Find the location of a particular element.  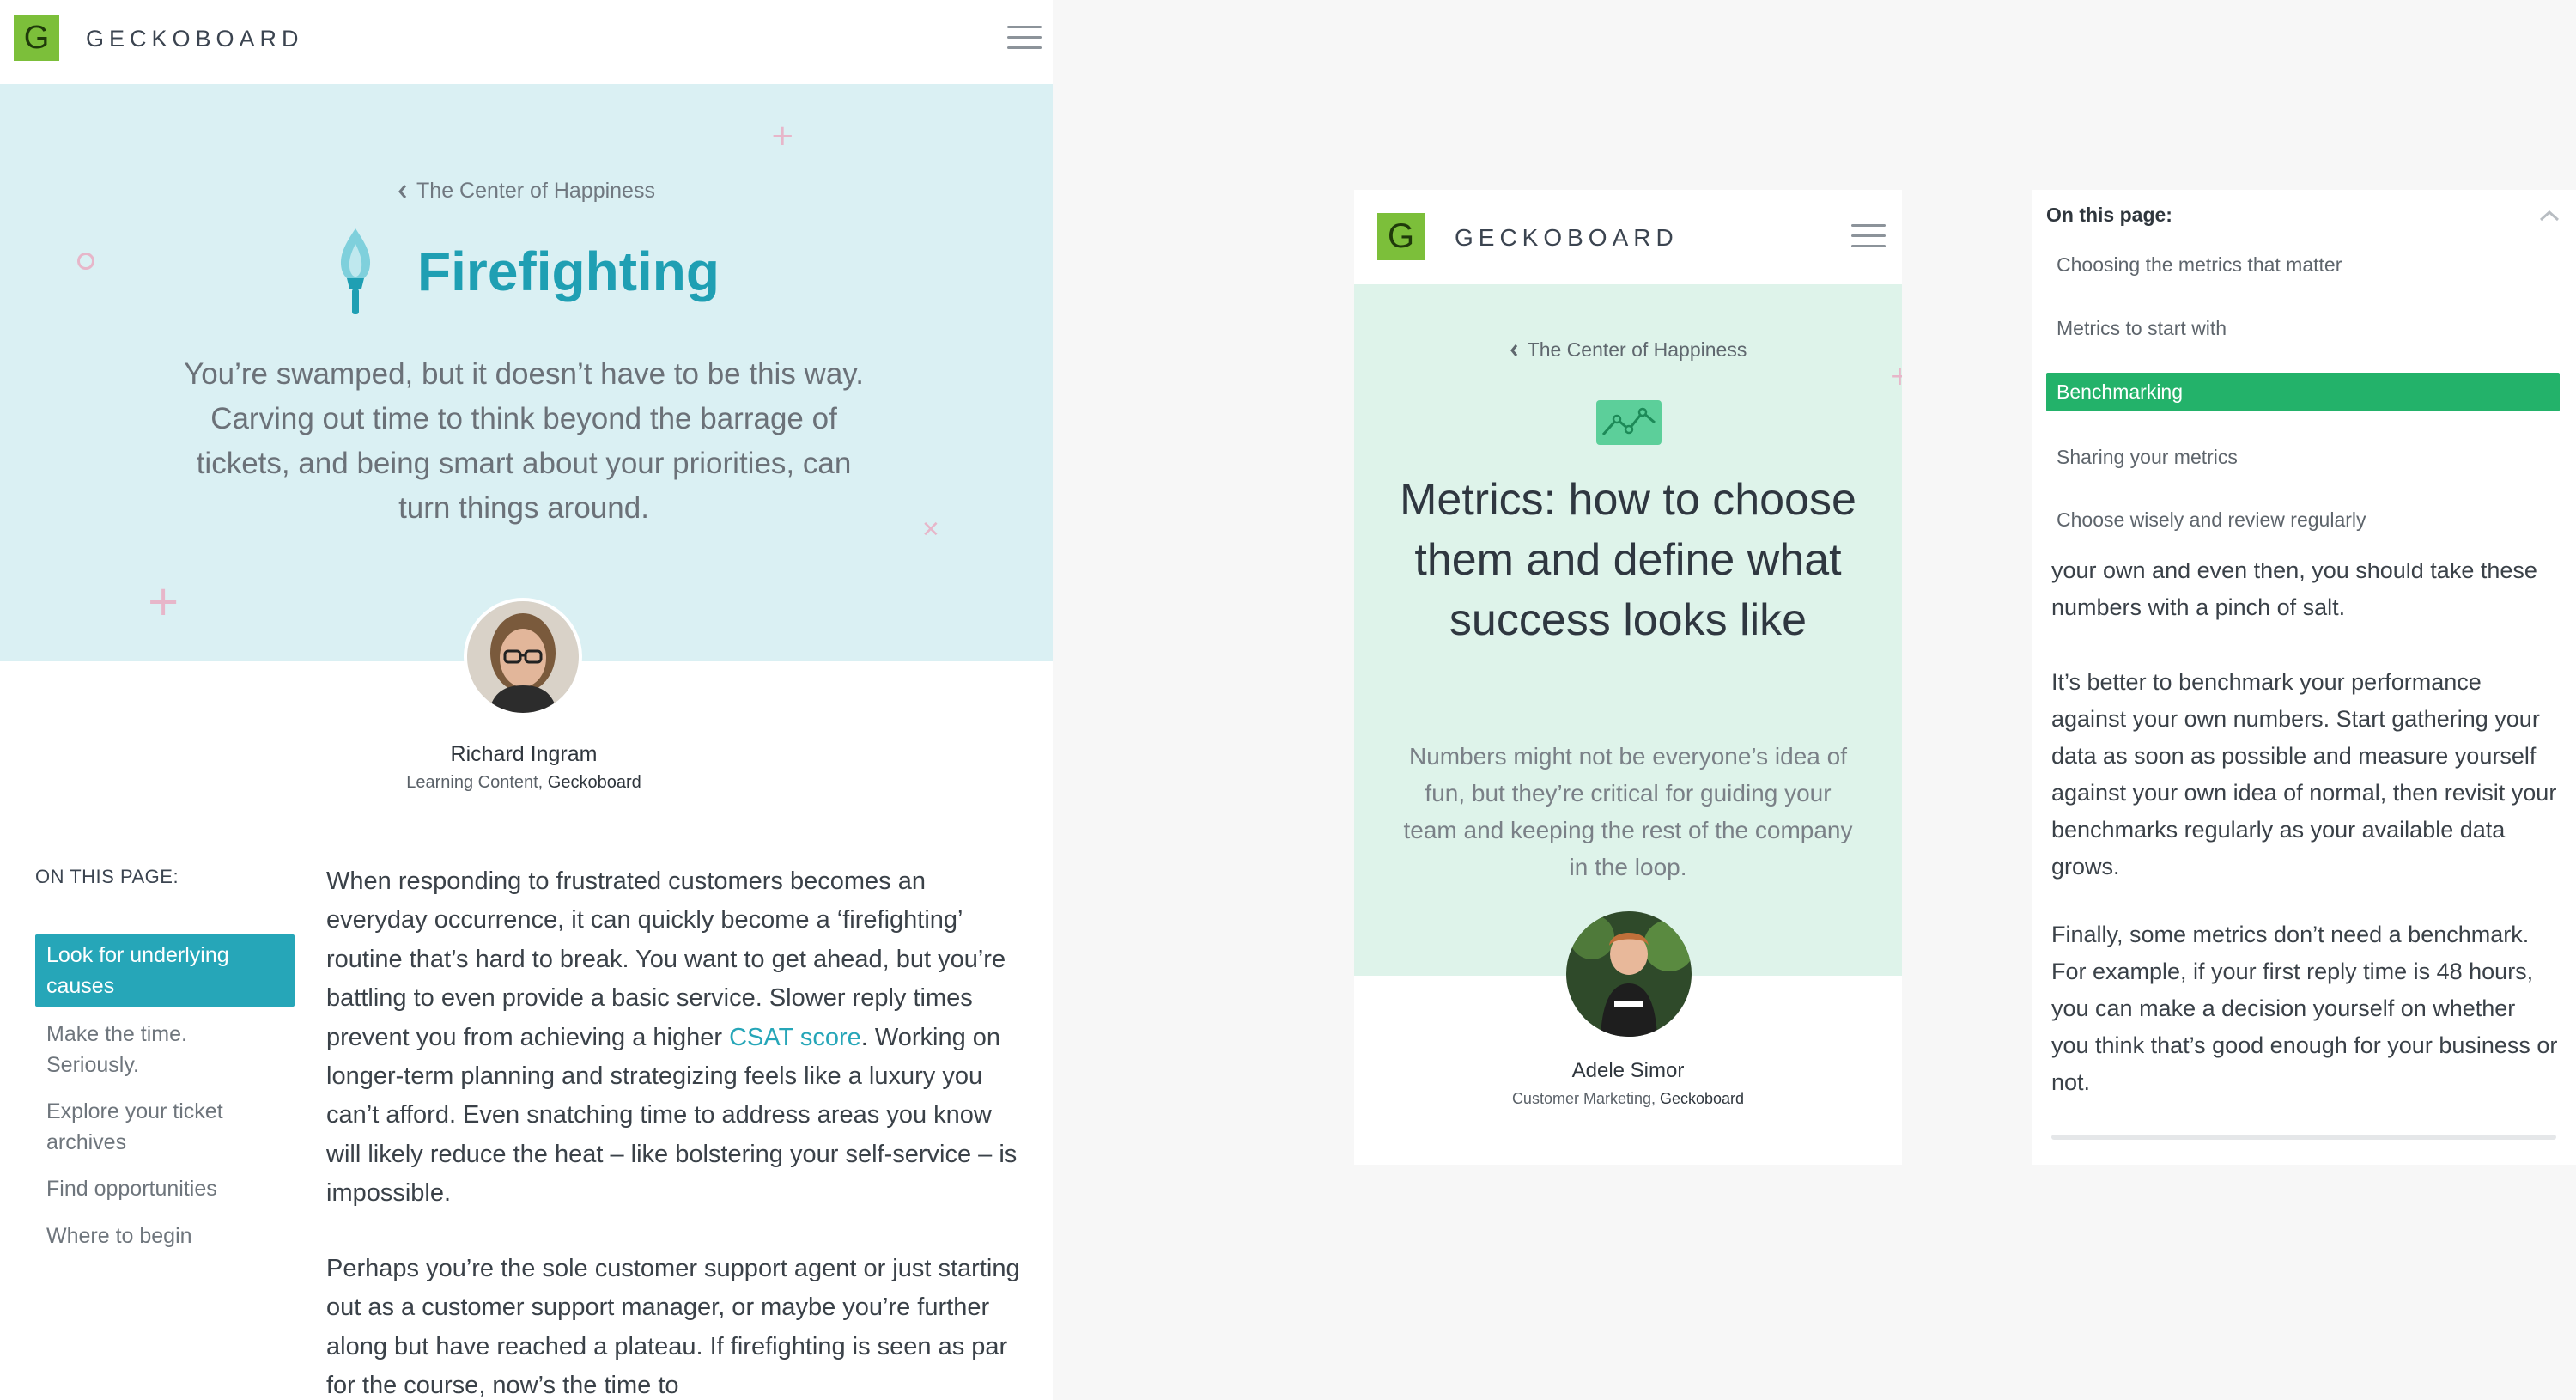

sparkle-decoration-icon: ✕ is located at coordinates (930, 530).